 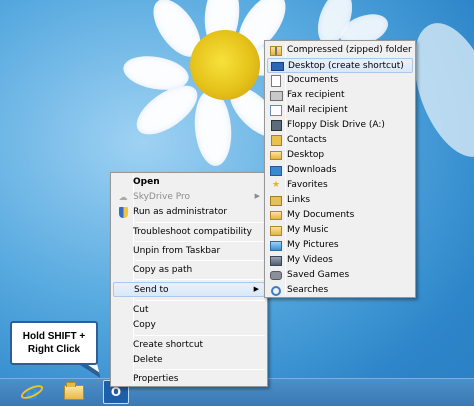 What do you see at coordinates (123, 197) in the screenshot?
I see `cloud-icon: ☁` at bounding box center [123, 197].